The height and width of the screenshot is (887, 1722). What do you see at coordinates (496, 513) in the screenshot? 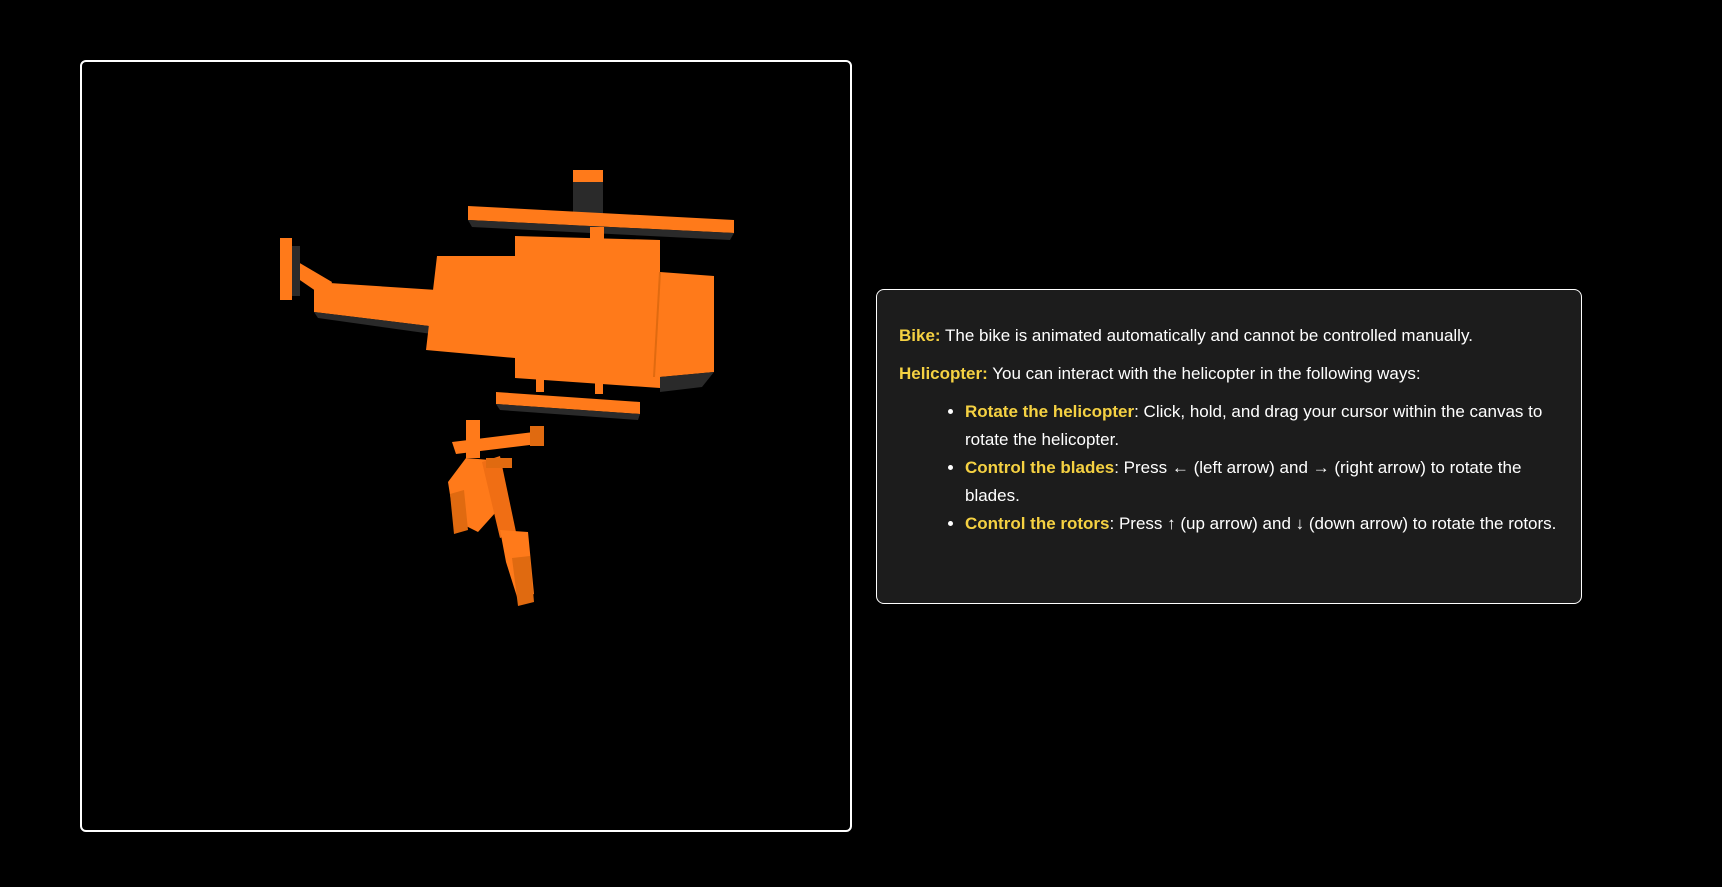
I see `bike-model` at bounding box center [496, 513].